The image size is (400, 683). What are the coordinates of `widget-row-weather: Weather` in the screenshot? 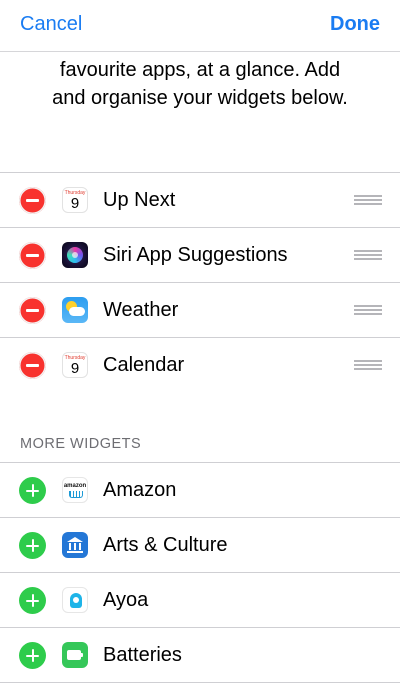 It's located at (200, 310).